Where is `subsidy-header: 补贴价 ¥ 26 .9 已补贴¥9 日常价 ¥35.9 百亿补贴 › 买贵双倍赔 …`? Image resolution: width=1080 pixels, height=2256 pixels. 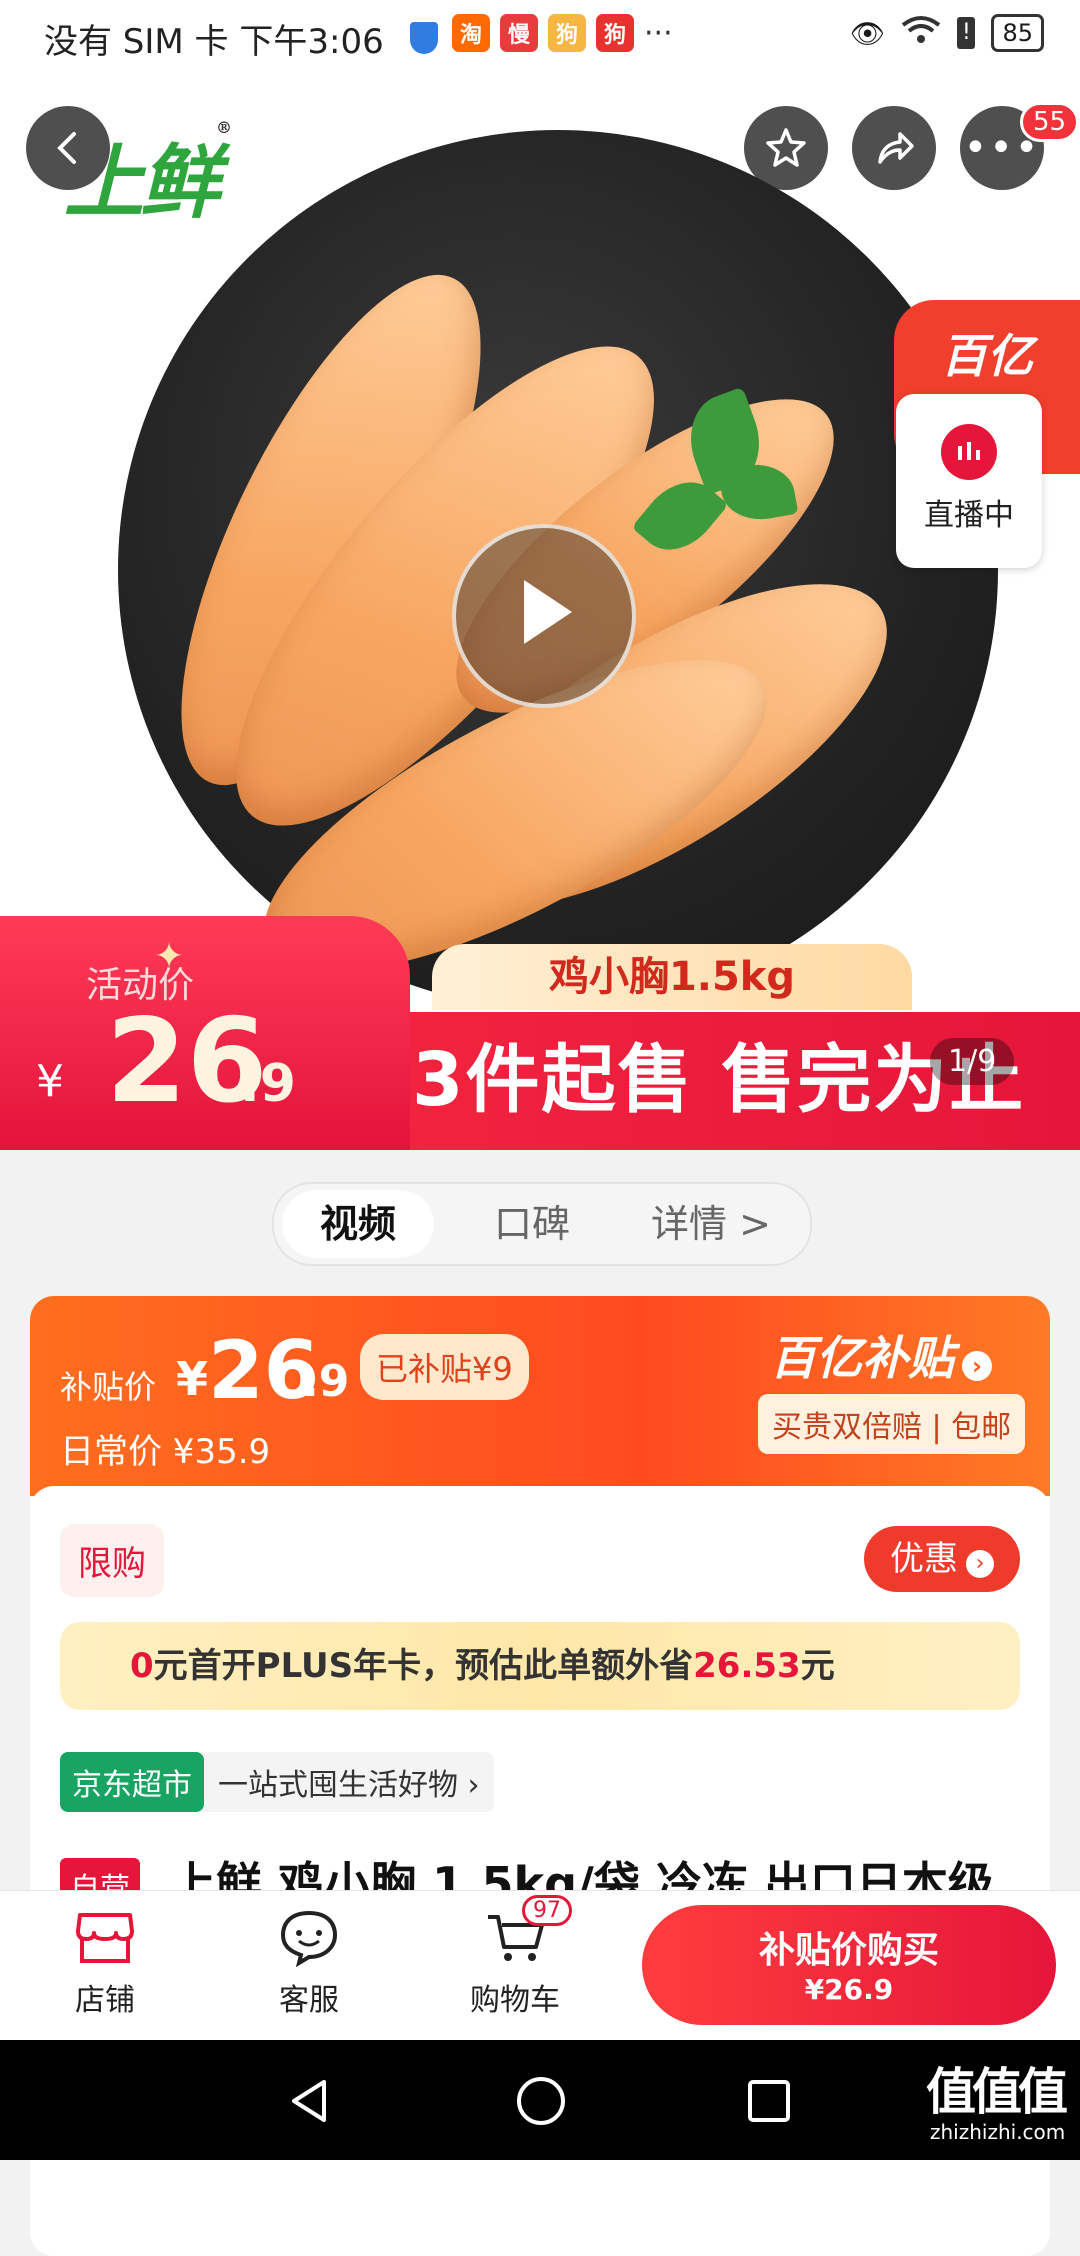 subsidy-header: 补贴价 ¥ 26 .9 已补贴¥9 日常价 ¥35.9 百亿补贴 › 买贵双倍赔 … is located at coordinates (540, 1396).